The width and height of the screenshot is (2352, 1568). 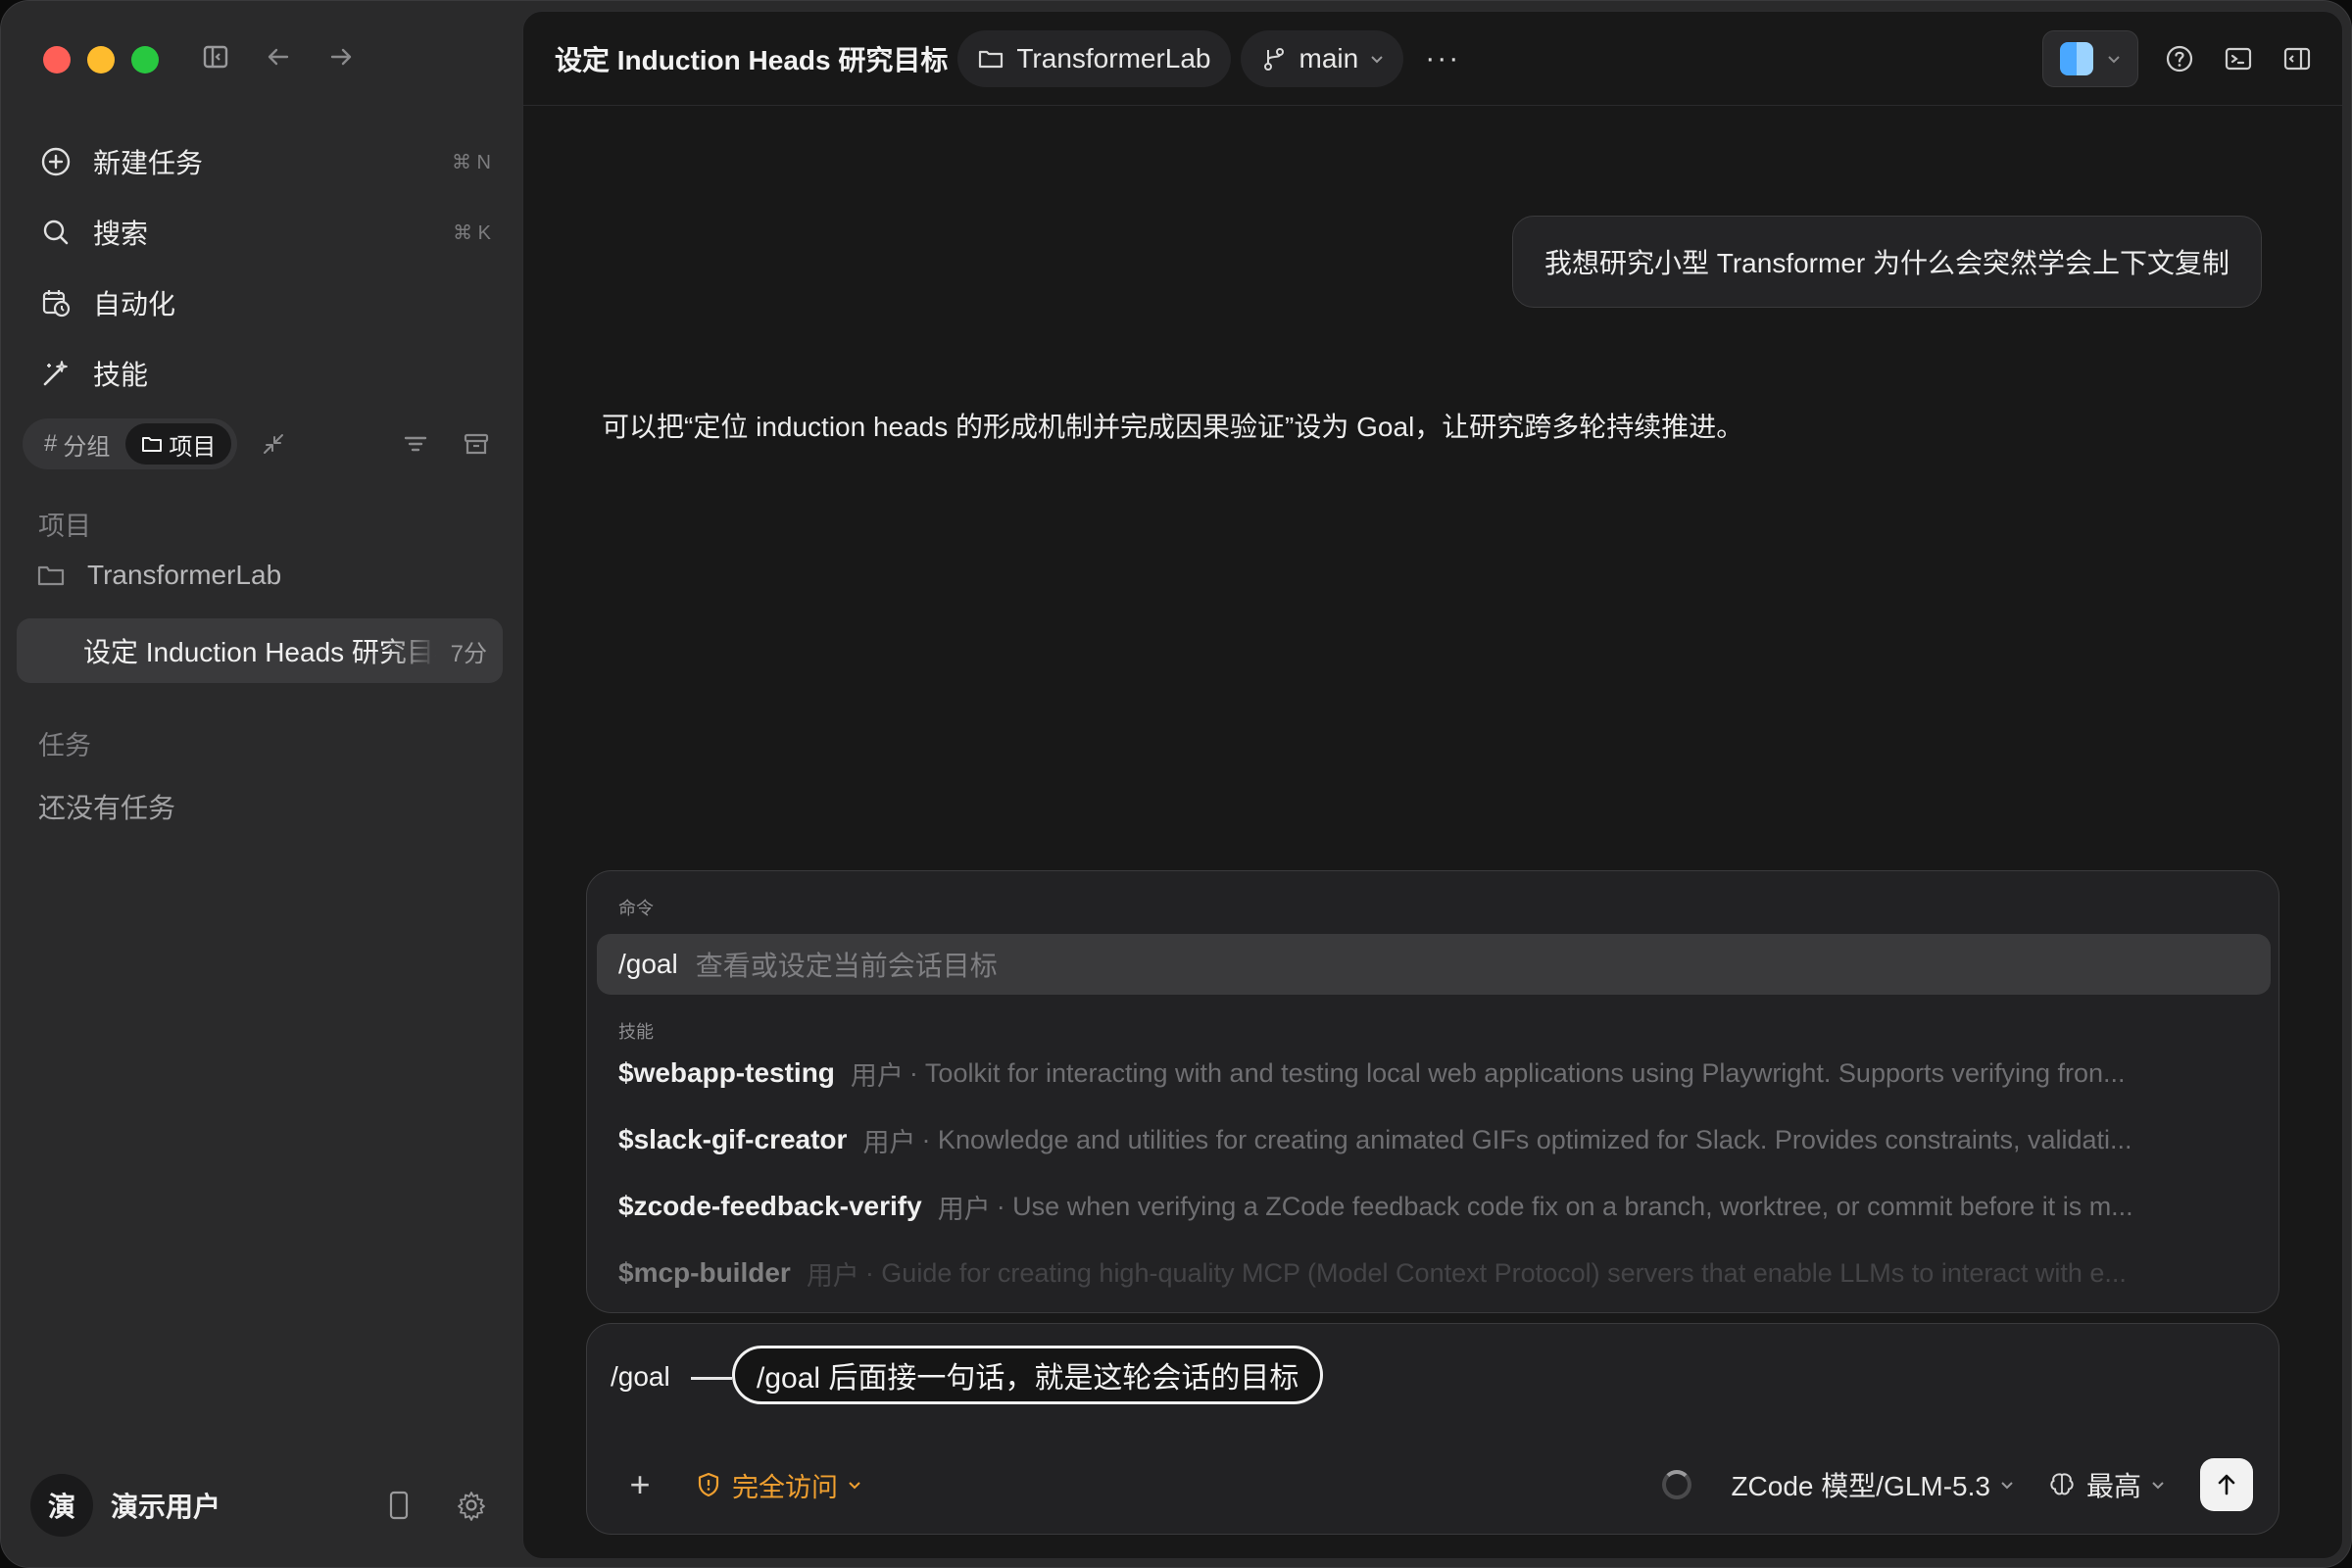 What do you see at coordinates (107, 808) in the screenshot?
I see `tasks-empty-state: 还没有任务` at bounding box center [107, 808].